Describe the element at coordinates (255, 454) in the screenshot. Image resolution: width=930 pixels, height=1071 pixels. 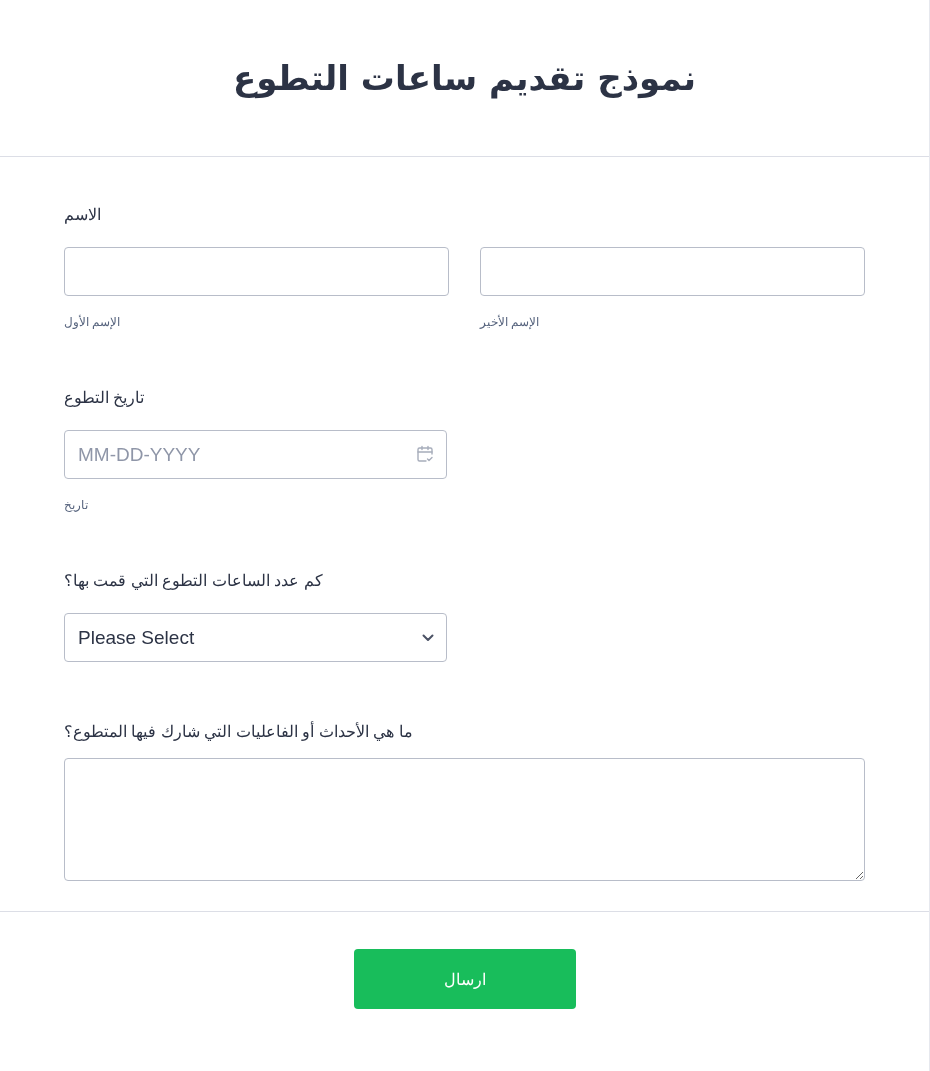
I see `date-field: MM-DD-YYYY` at that location.